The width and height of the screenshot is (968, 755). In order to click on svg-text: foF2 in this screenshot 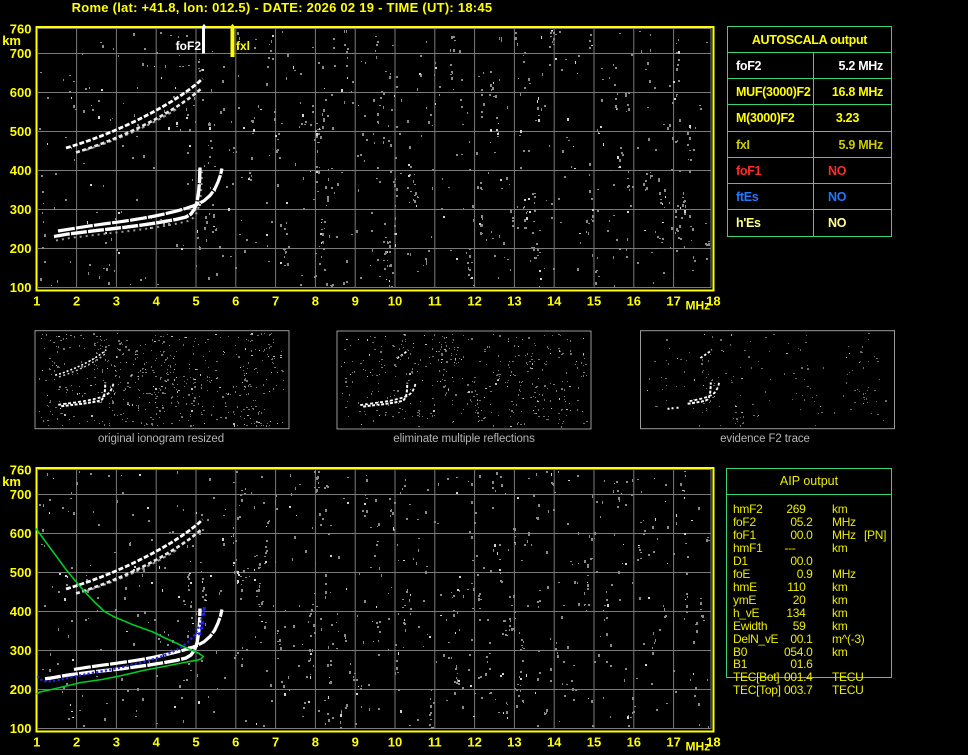, I will do `click(189, 46)`.